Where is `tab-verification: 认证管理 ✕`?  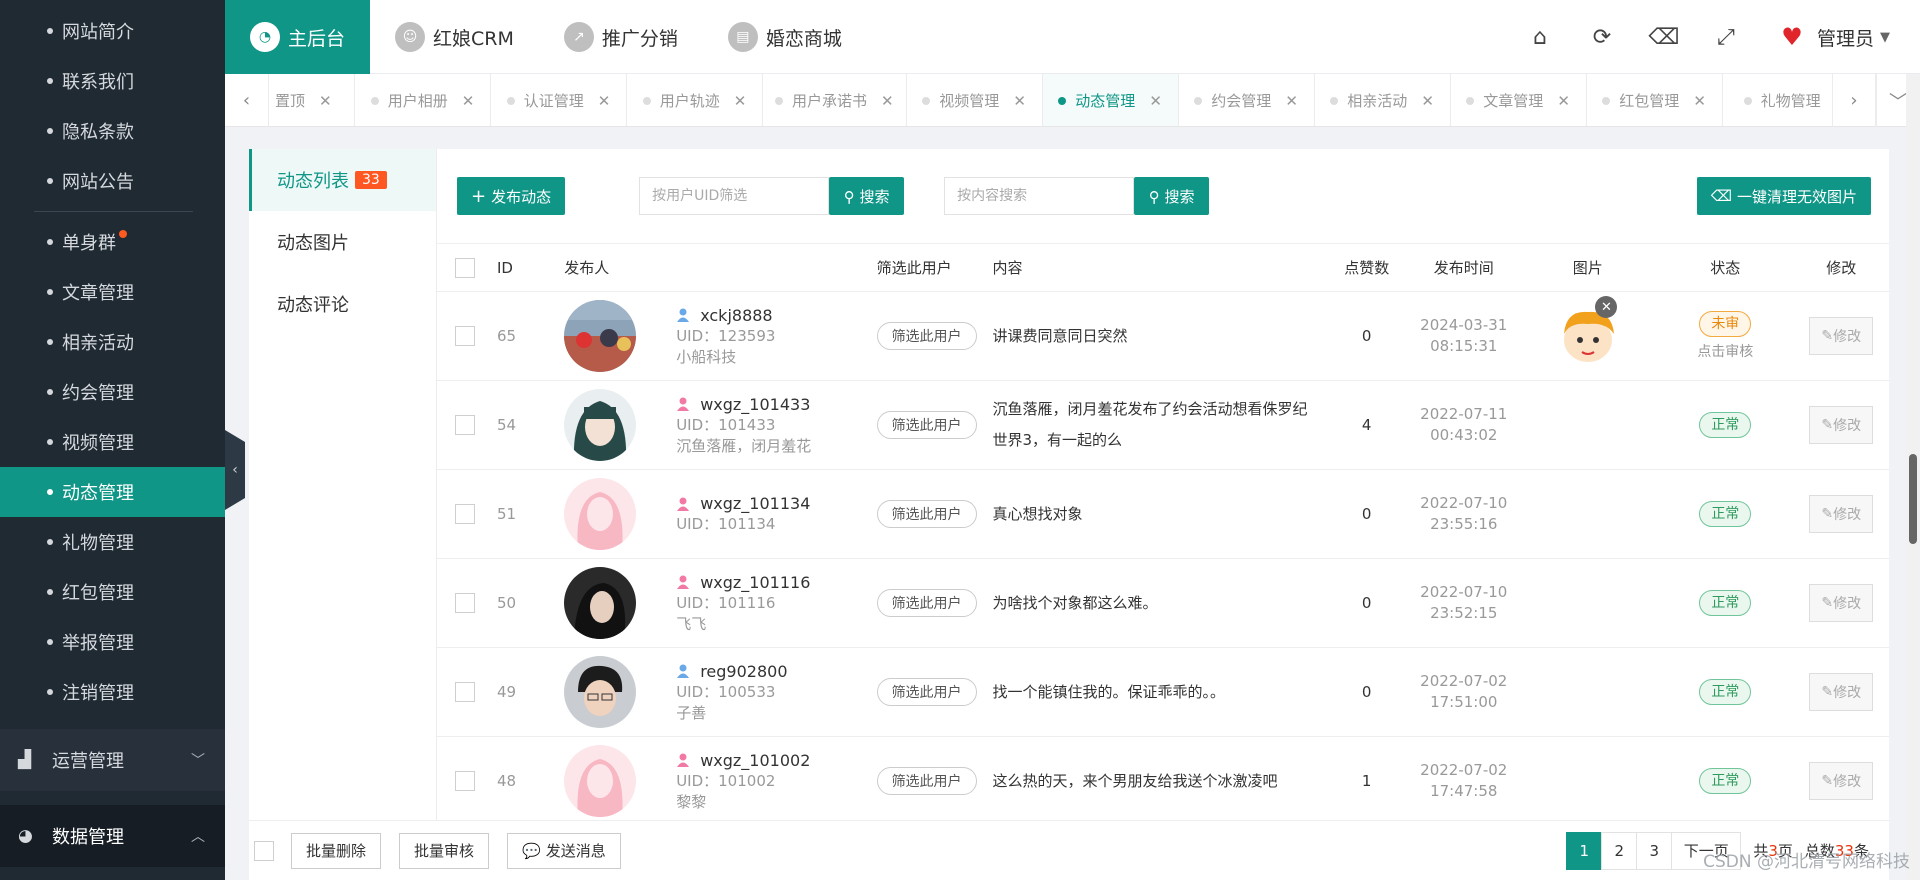
tab-verification: 认证管理 ✕ is located at coordinates (559, 100).